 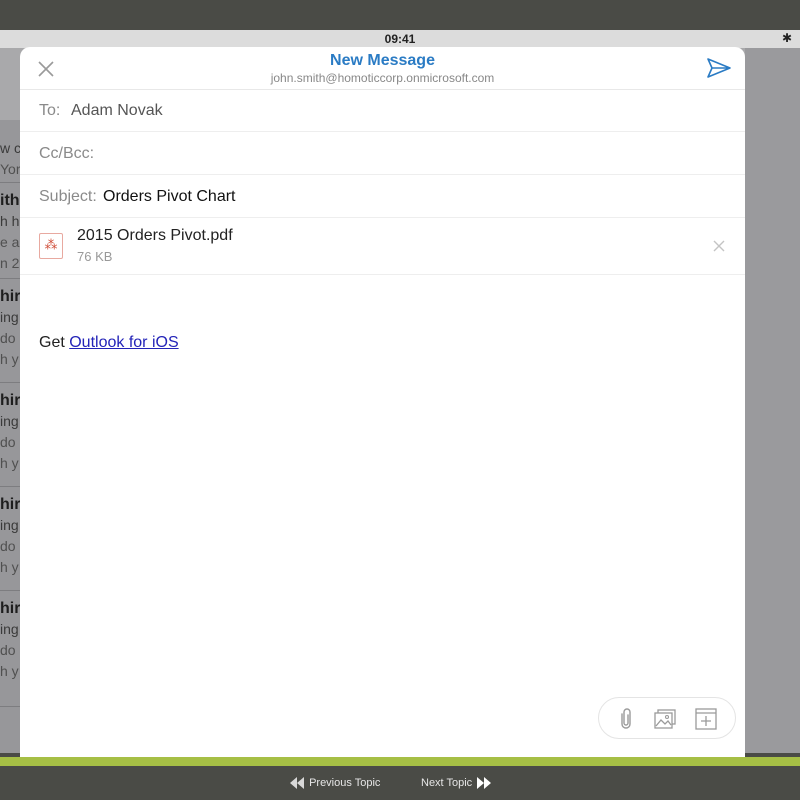 I want to click on list-item: ith h h e a n 20, so click(x=11, y=232).